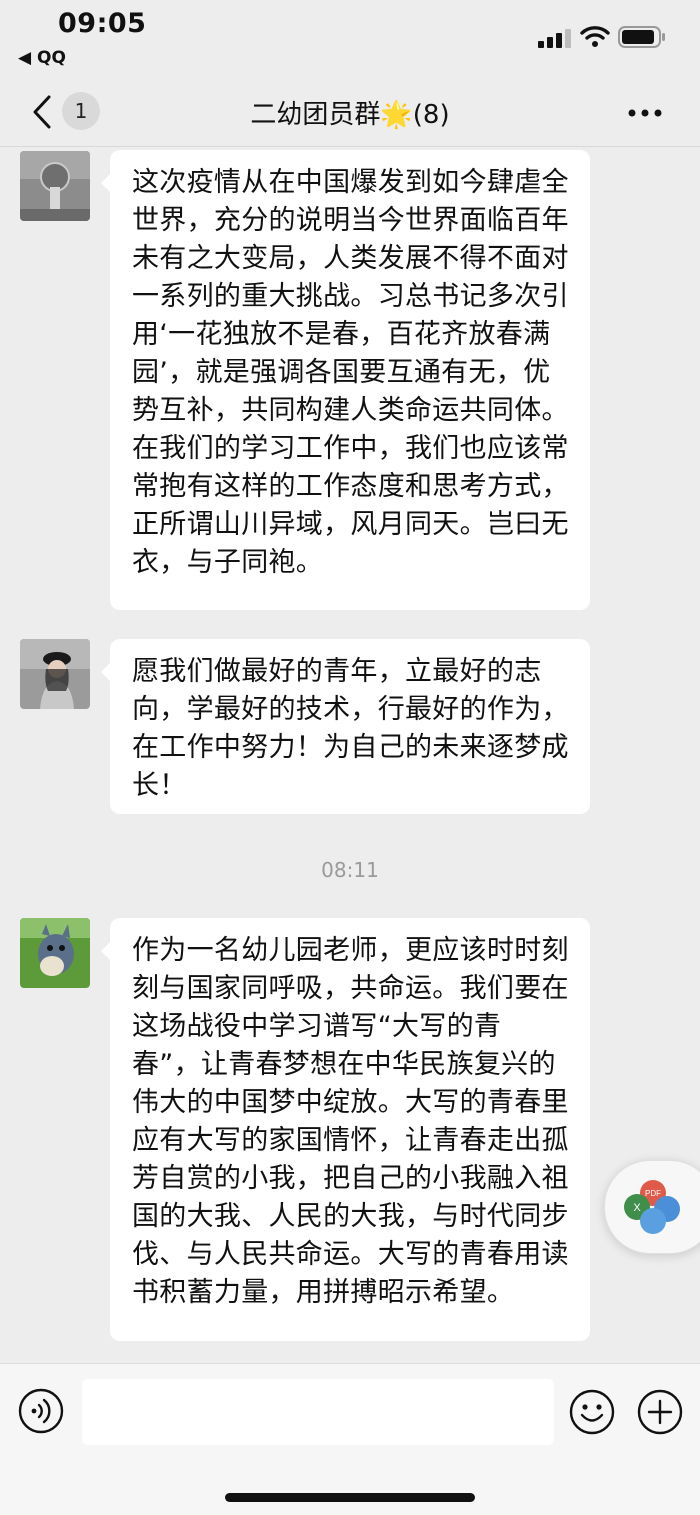 The height and width of the screenshot is (1515, 700). I want to click on time-divider: 08:11, so click(350, 870).